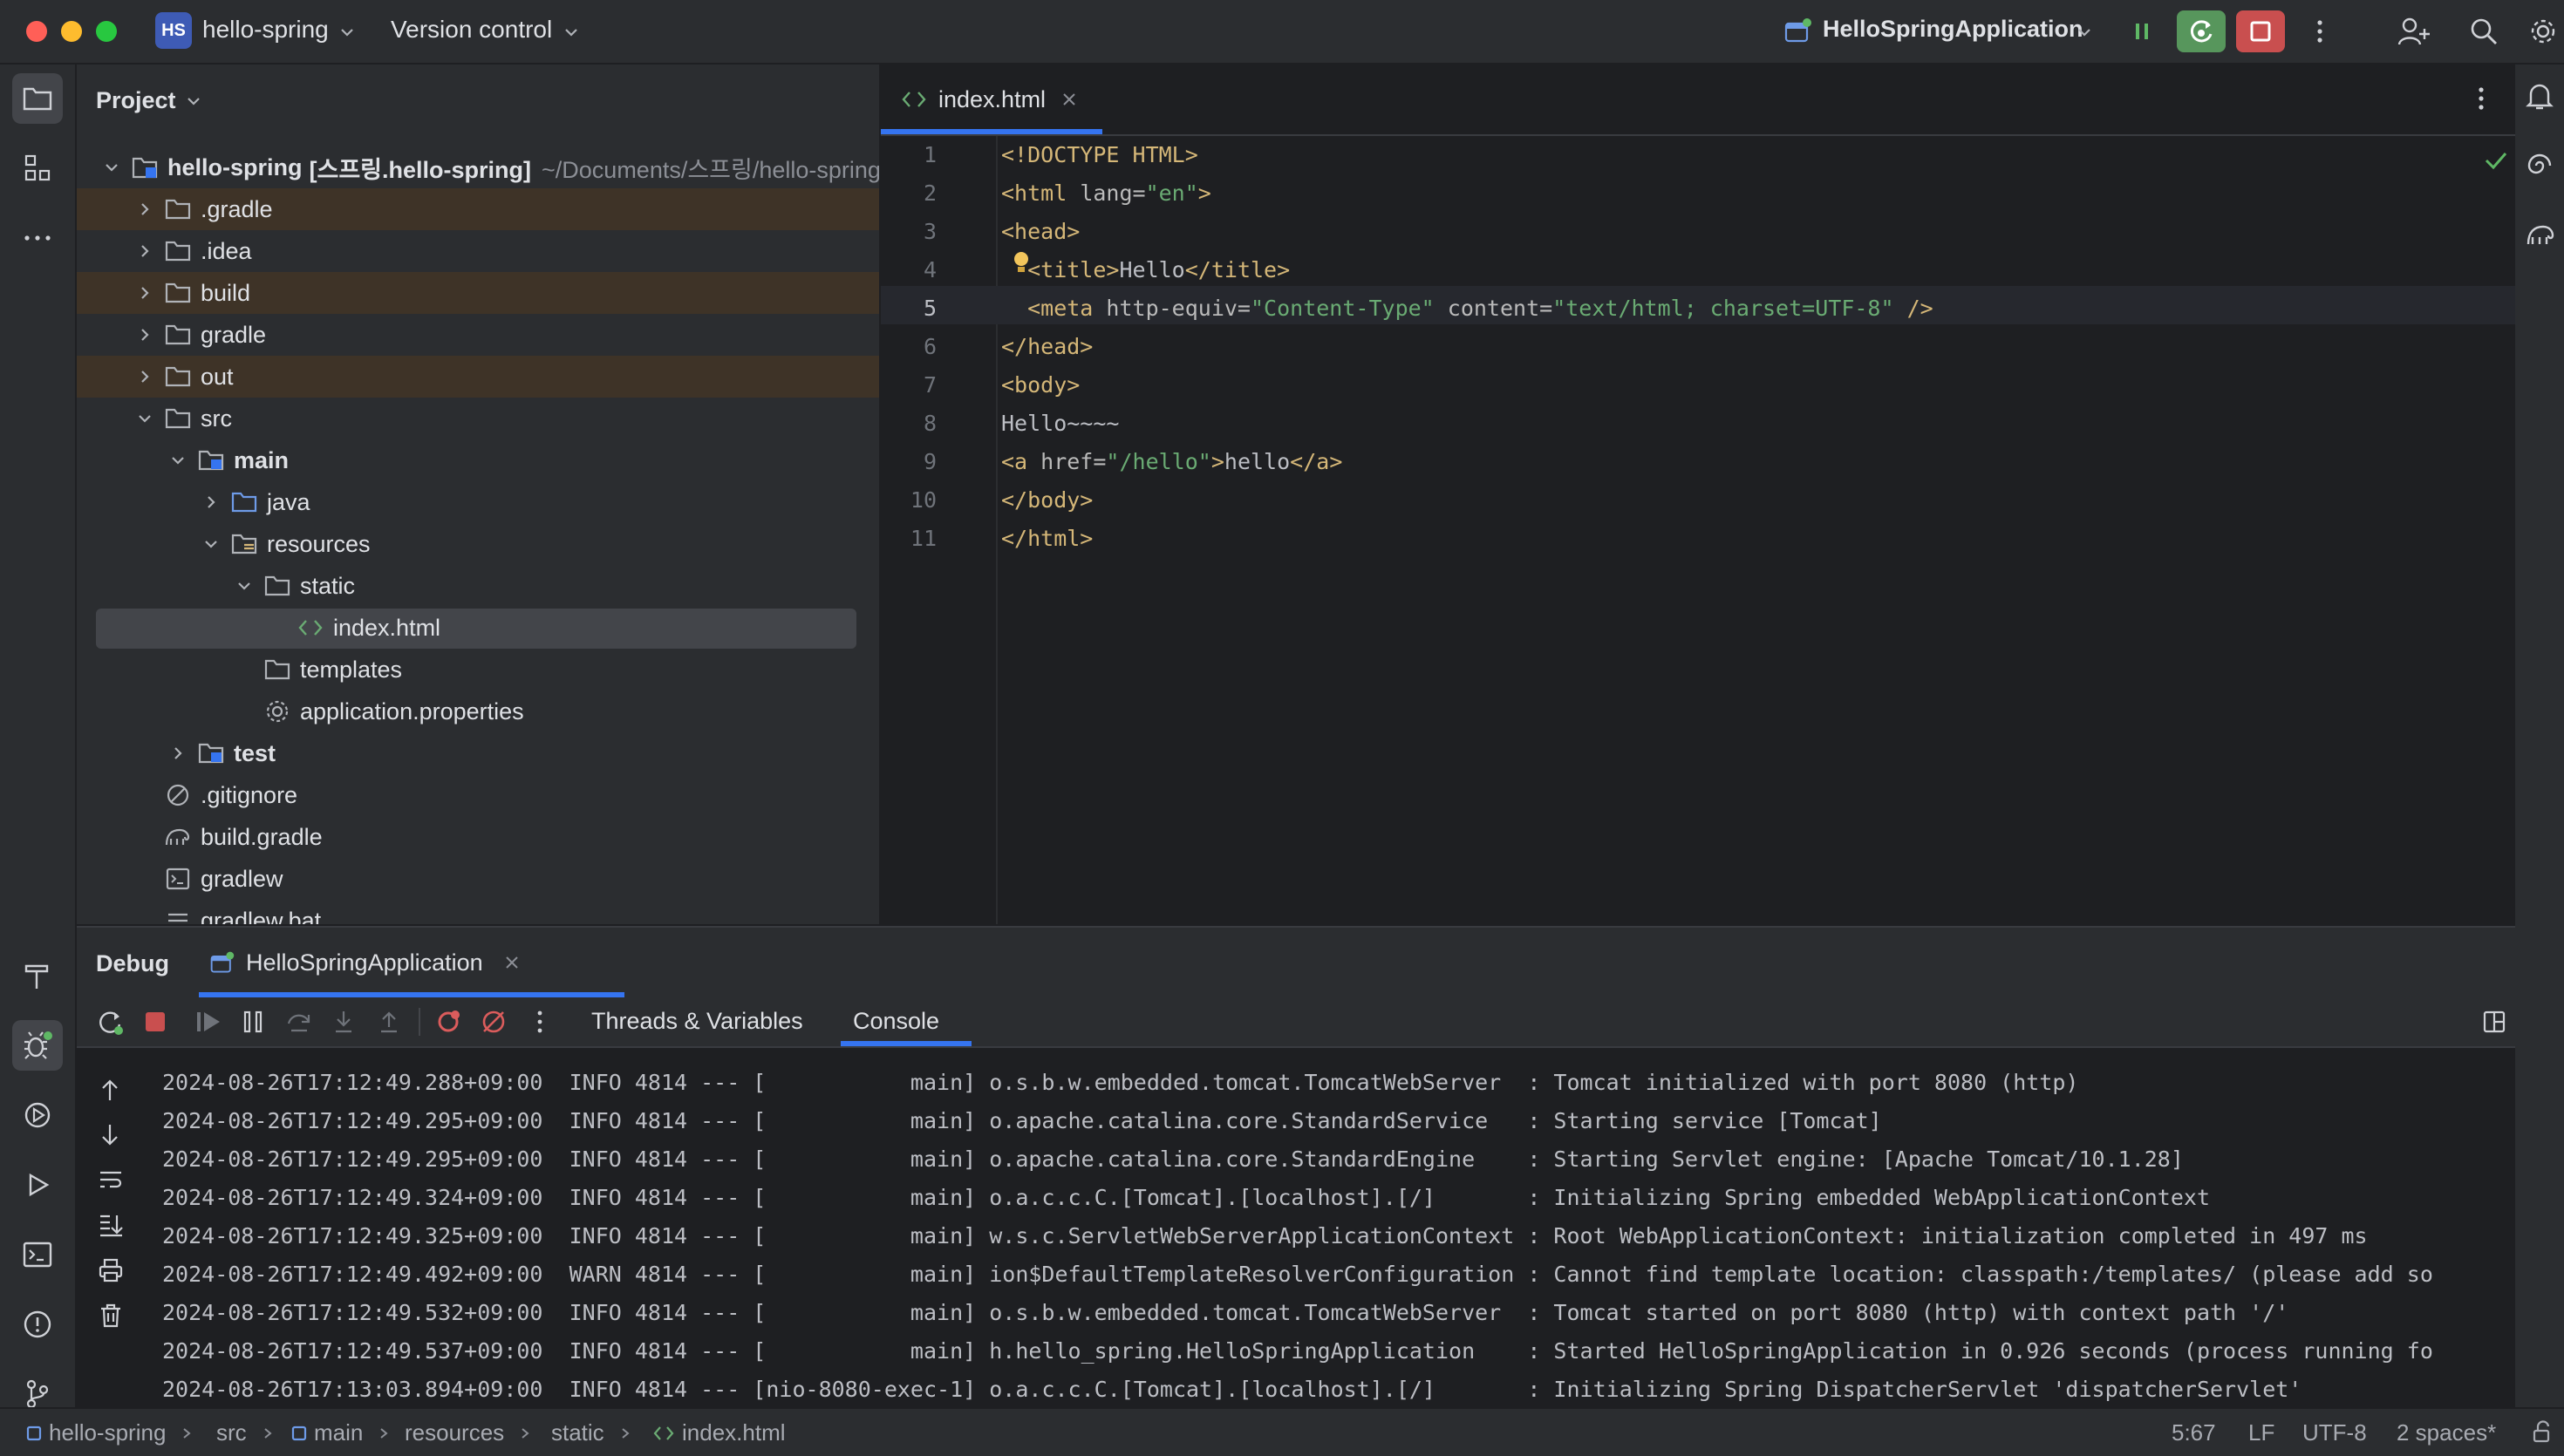  What do you see at coordinates (448, 1022) in the screenshot?
I see `view-breakpoints-icon` at bounding box center [448, 1022].